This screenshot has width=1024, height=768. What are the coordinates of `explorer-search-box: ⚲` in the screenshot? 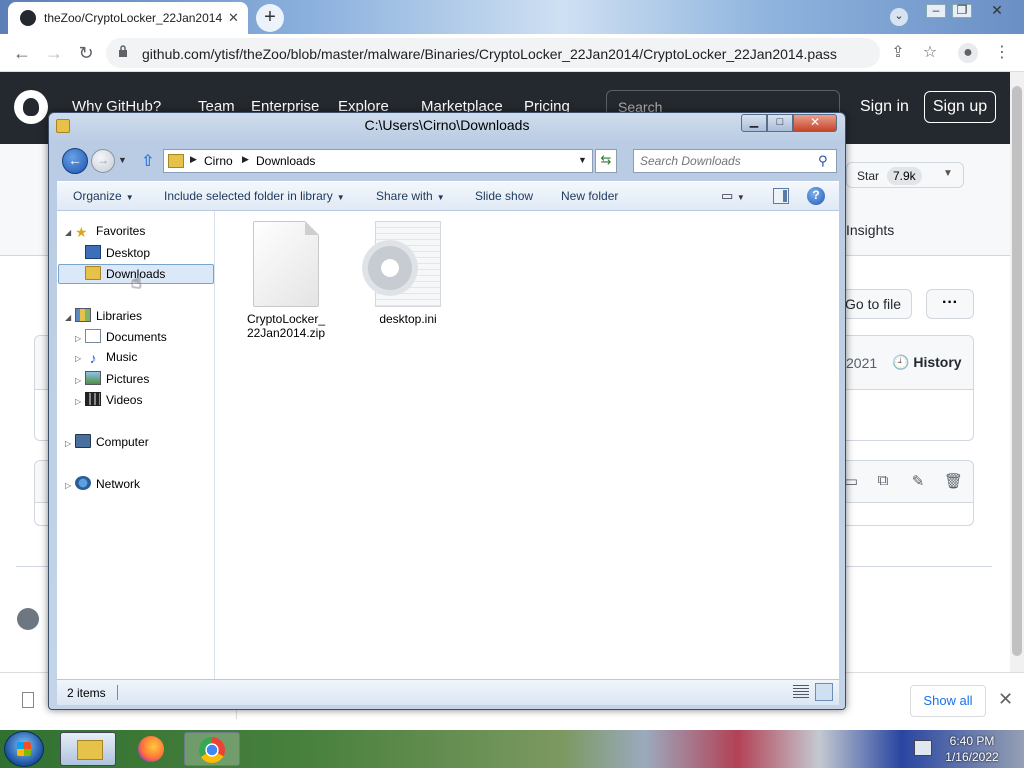 It's located at (735, 161).